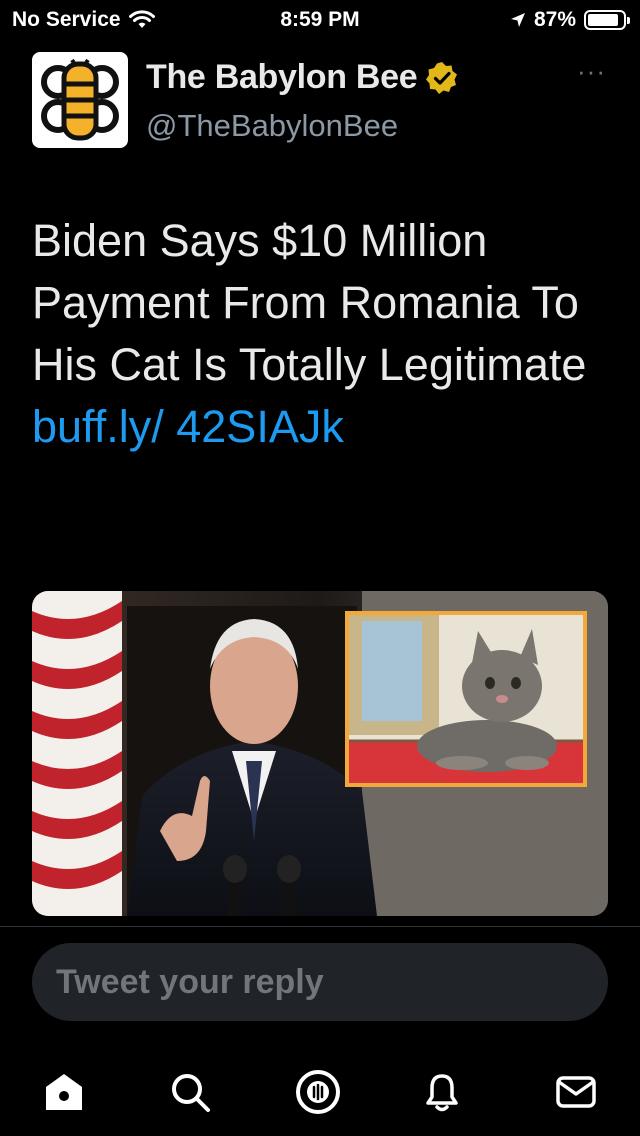 The image size is (640, 1136). What do you see at coordinates (554, 19) in the screenshot?
I see `battery-percent: 87%` at bounding box center [554, 19].